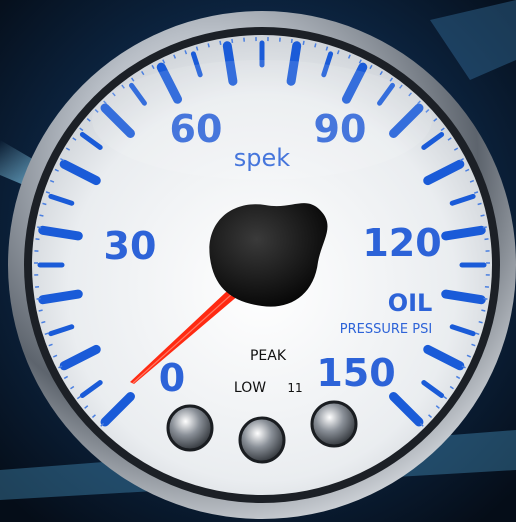 The image size is (516, 522). What do you see at coordinates (172, 378) in the screenshot?
I see `numeral-0: 0` at bounding box center [172, 378].